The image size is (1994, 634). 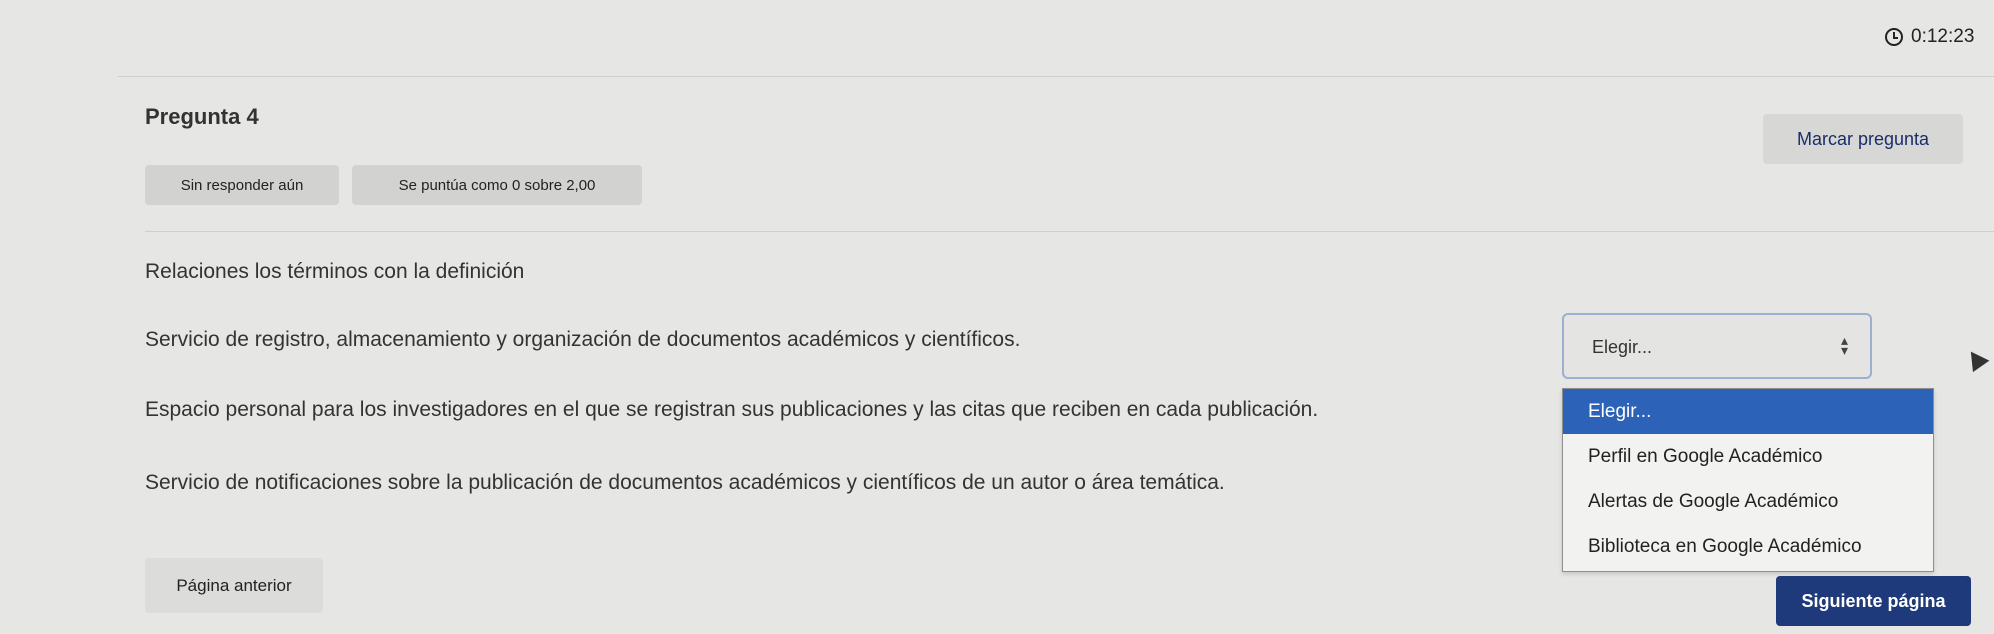 I want to click on timer-value: 0:12:23, so click(x=1943, y=36).